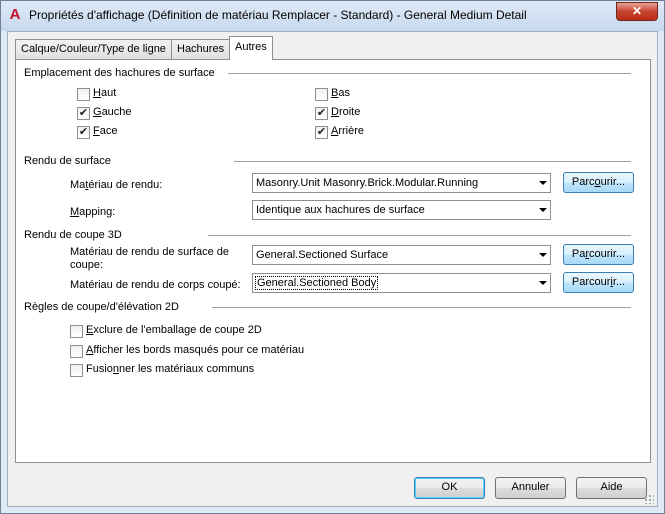 The image size is (665, 514). What do you see at coordinates (530, 488) in the screenshot?
I see `cancel-button: Annuler` at bounding box center [530, 488].